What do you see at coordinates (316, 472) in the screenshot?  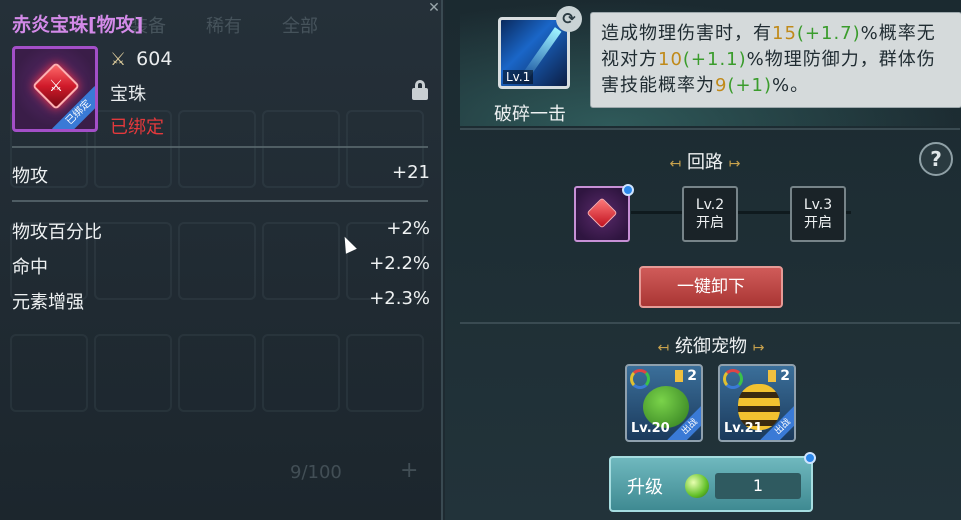 I see `inventory-count: 9/100` at bounding box center [316, 472].